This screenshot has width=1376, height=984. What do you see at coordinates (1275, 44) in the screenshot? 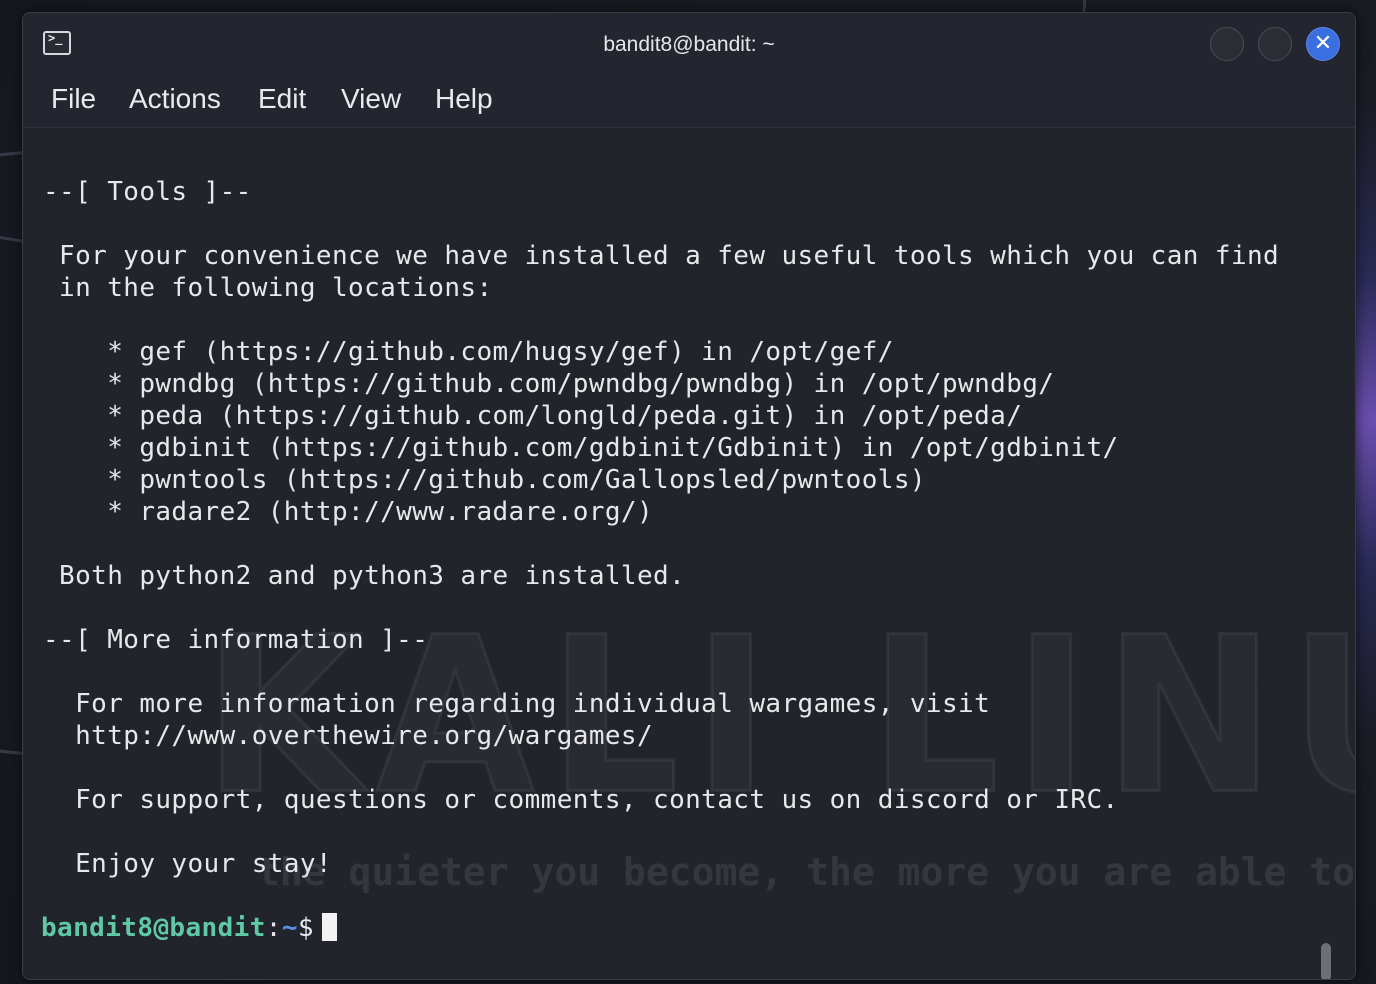
I see `maximize-button` at bounding box center [1275, 44].